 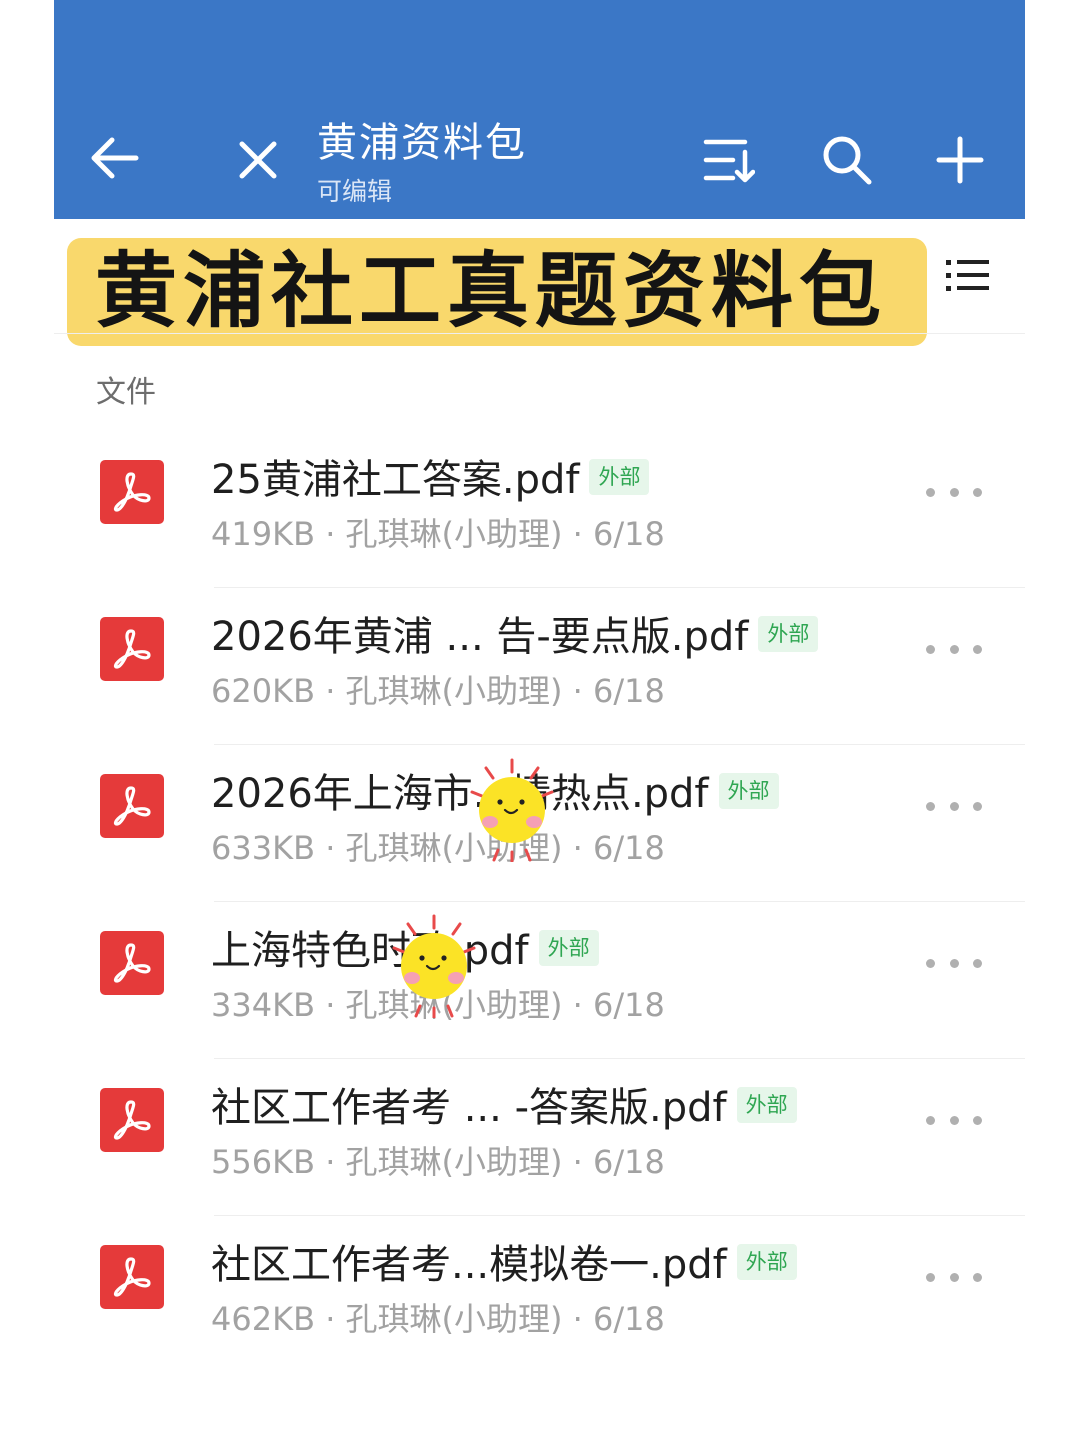 I want to click on file-meta: 462KB · 孔琪琳(小助理) · 6/18, so click(x=438, y=1319).